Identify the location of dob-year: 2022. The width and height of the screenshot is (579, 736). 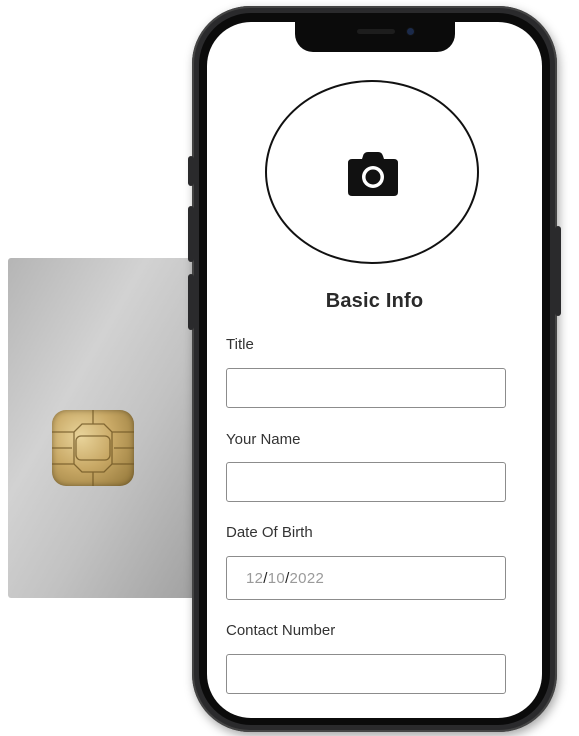
(307, 578).